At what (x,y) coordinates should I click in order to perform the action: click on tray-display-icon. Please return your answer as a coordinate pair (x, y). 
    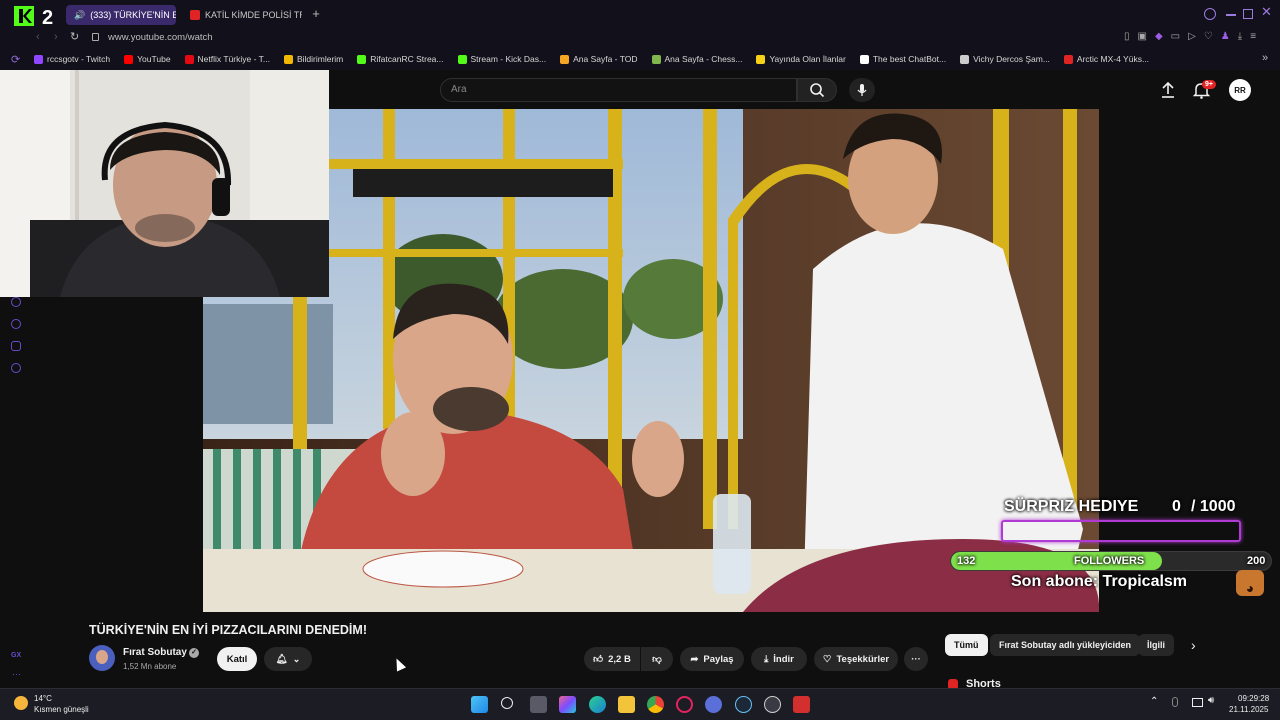
    Looking at the image, I should click on (1197, 702).